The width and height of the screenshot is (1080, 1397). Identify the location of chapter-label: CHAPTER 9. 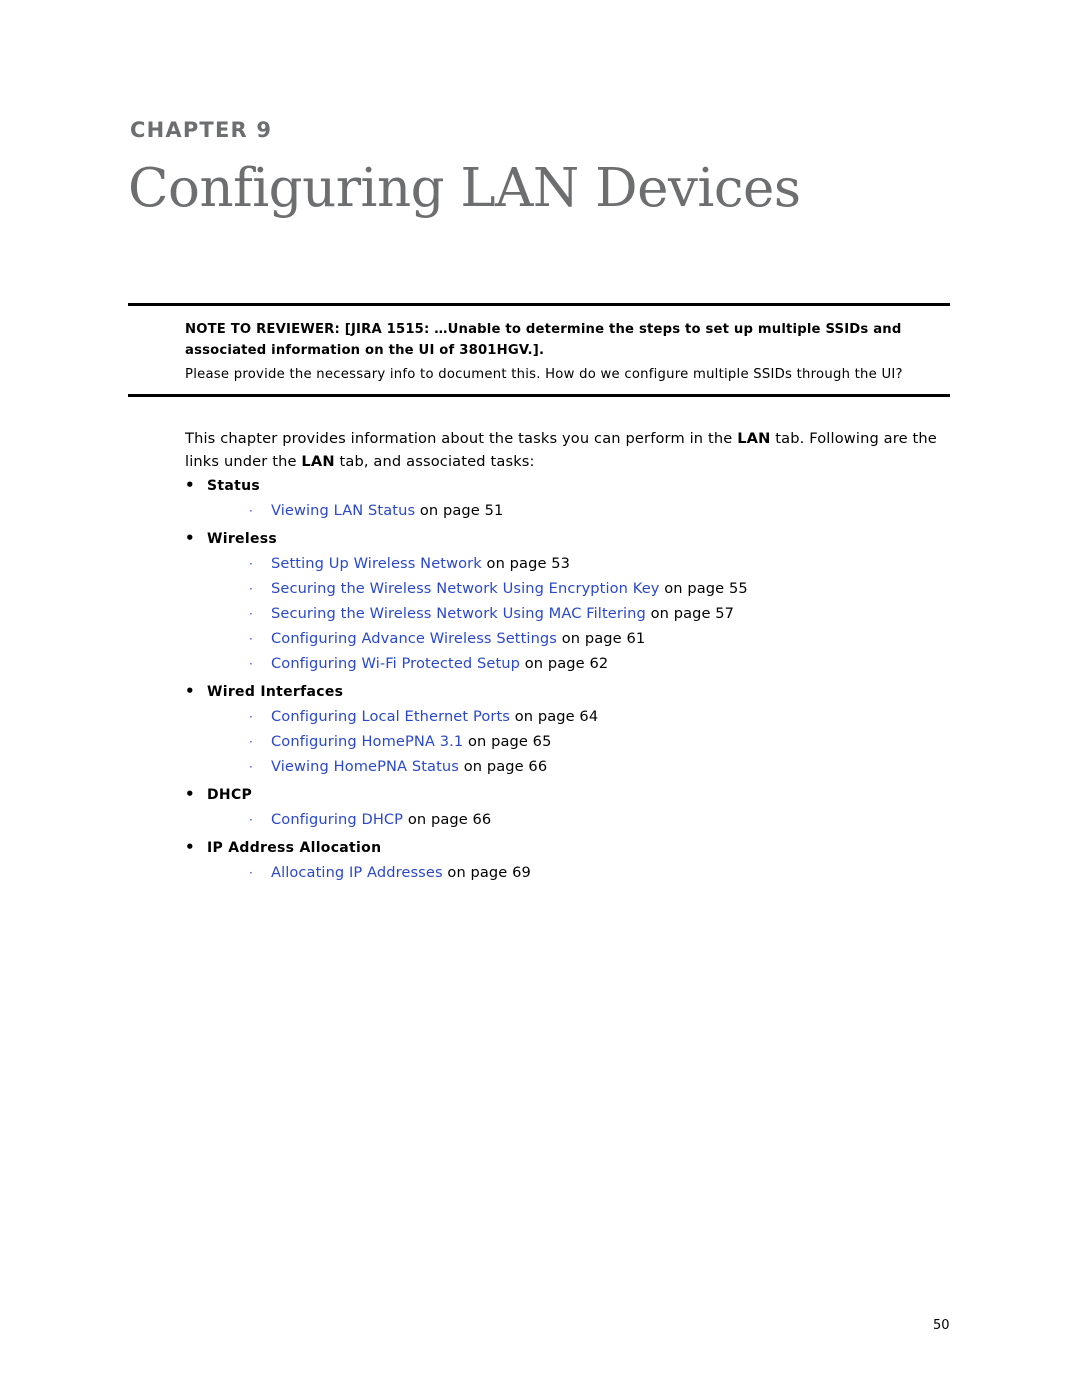
(201, 130).